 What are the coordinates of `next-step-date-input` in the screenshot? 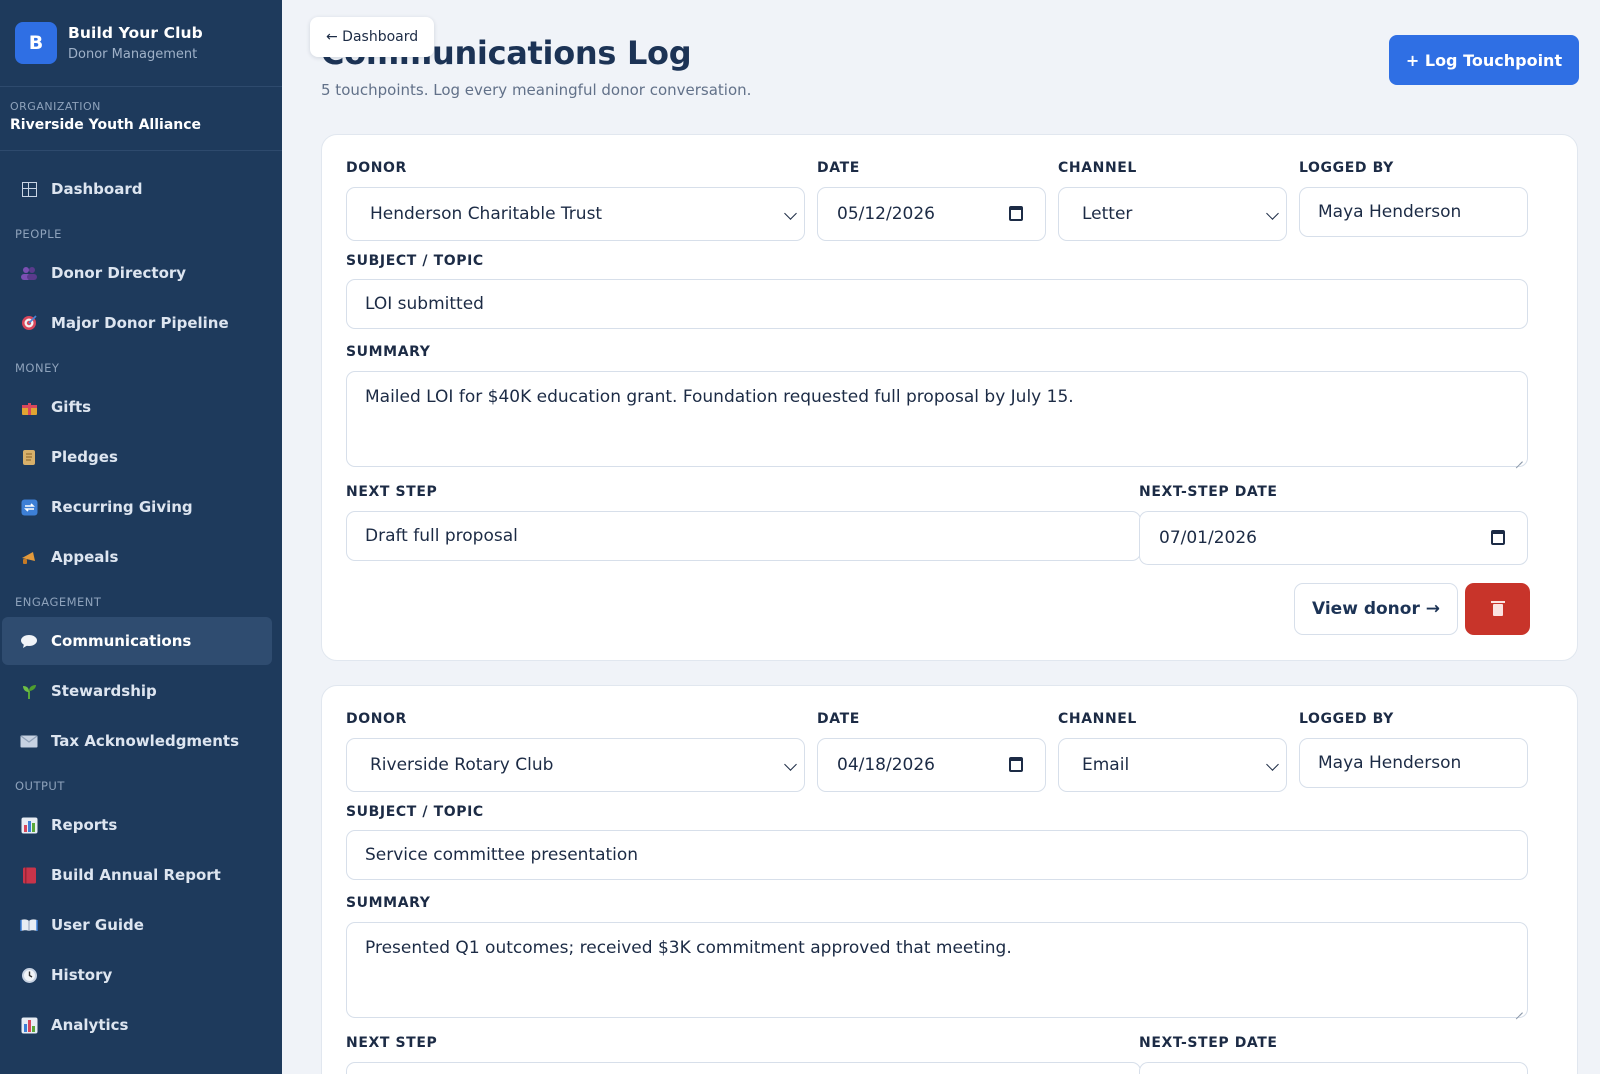 It's located at (1333, 1068).